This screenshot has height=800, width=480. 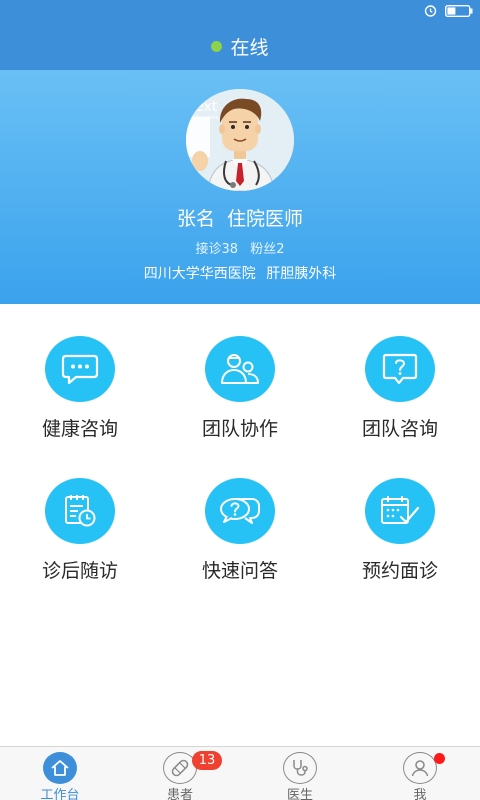 I want to click on tab-me: 我, so click(x=420, y=773).